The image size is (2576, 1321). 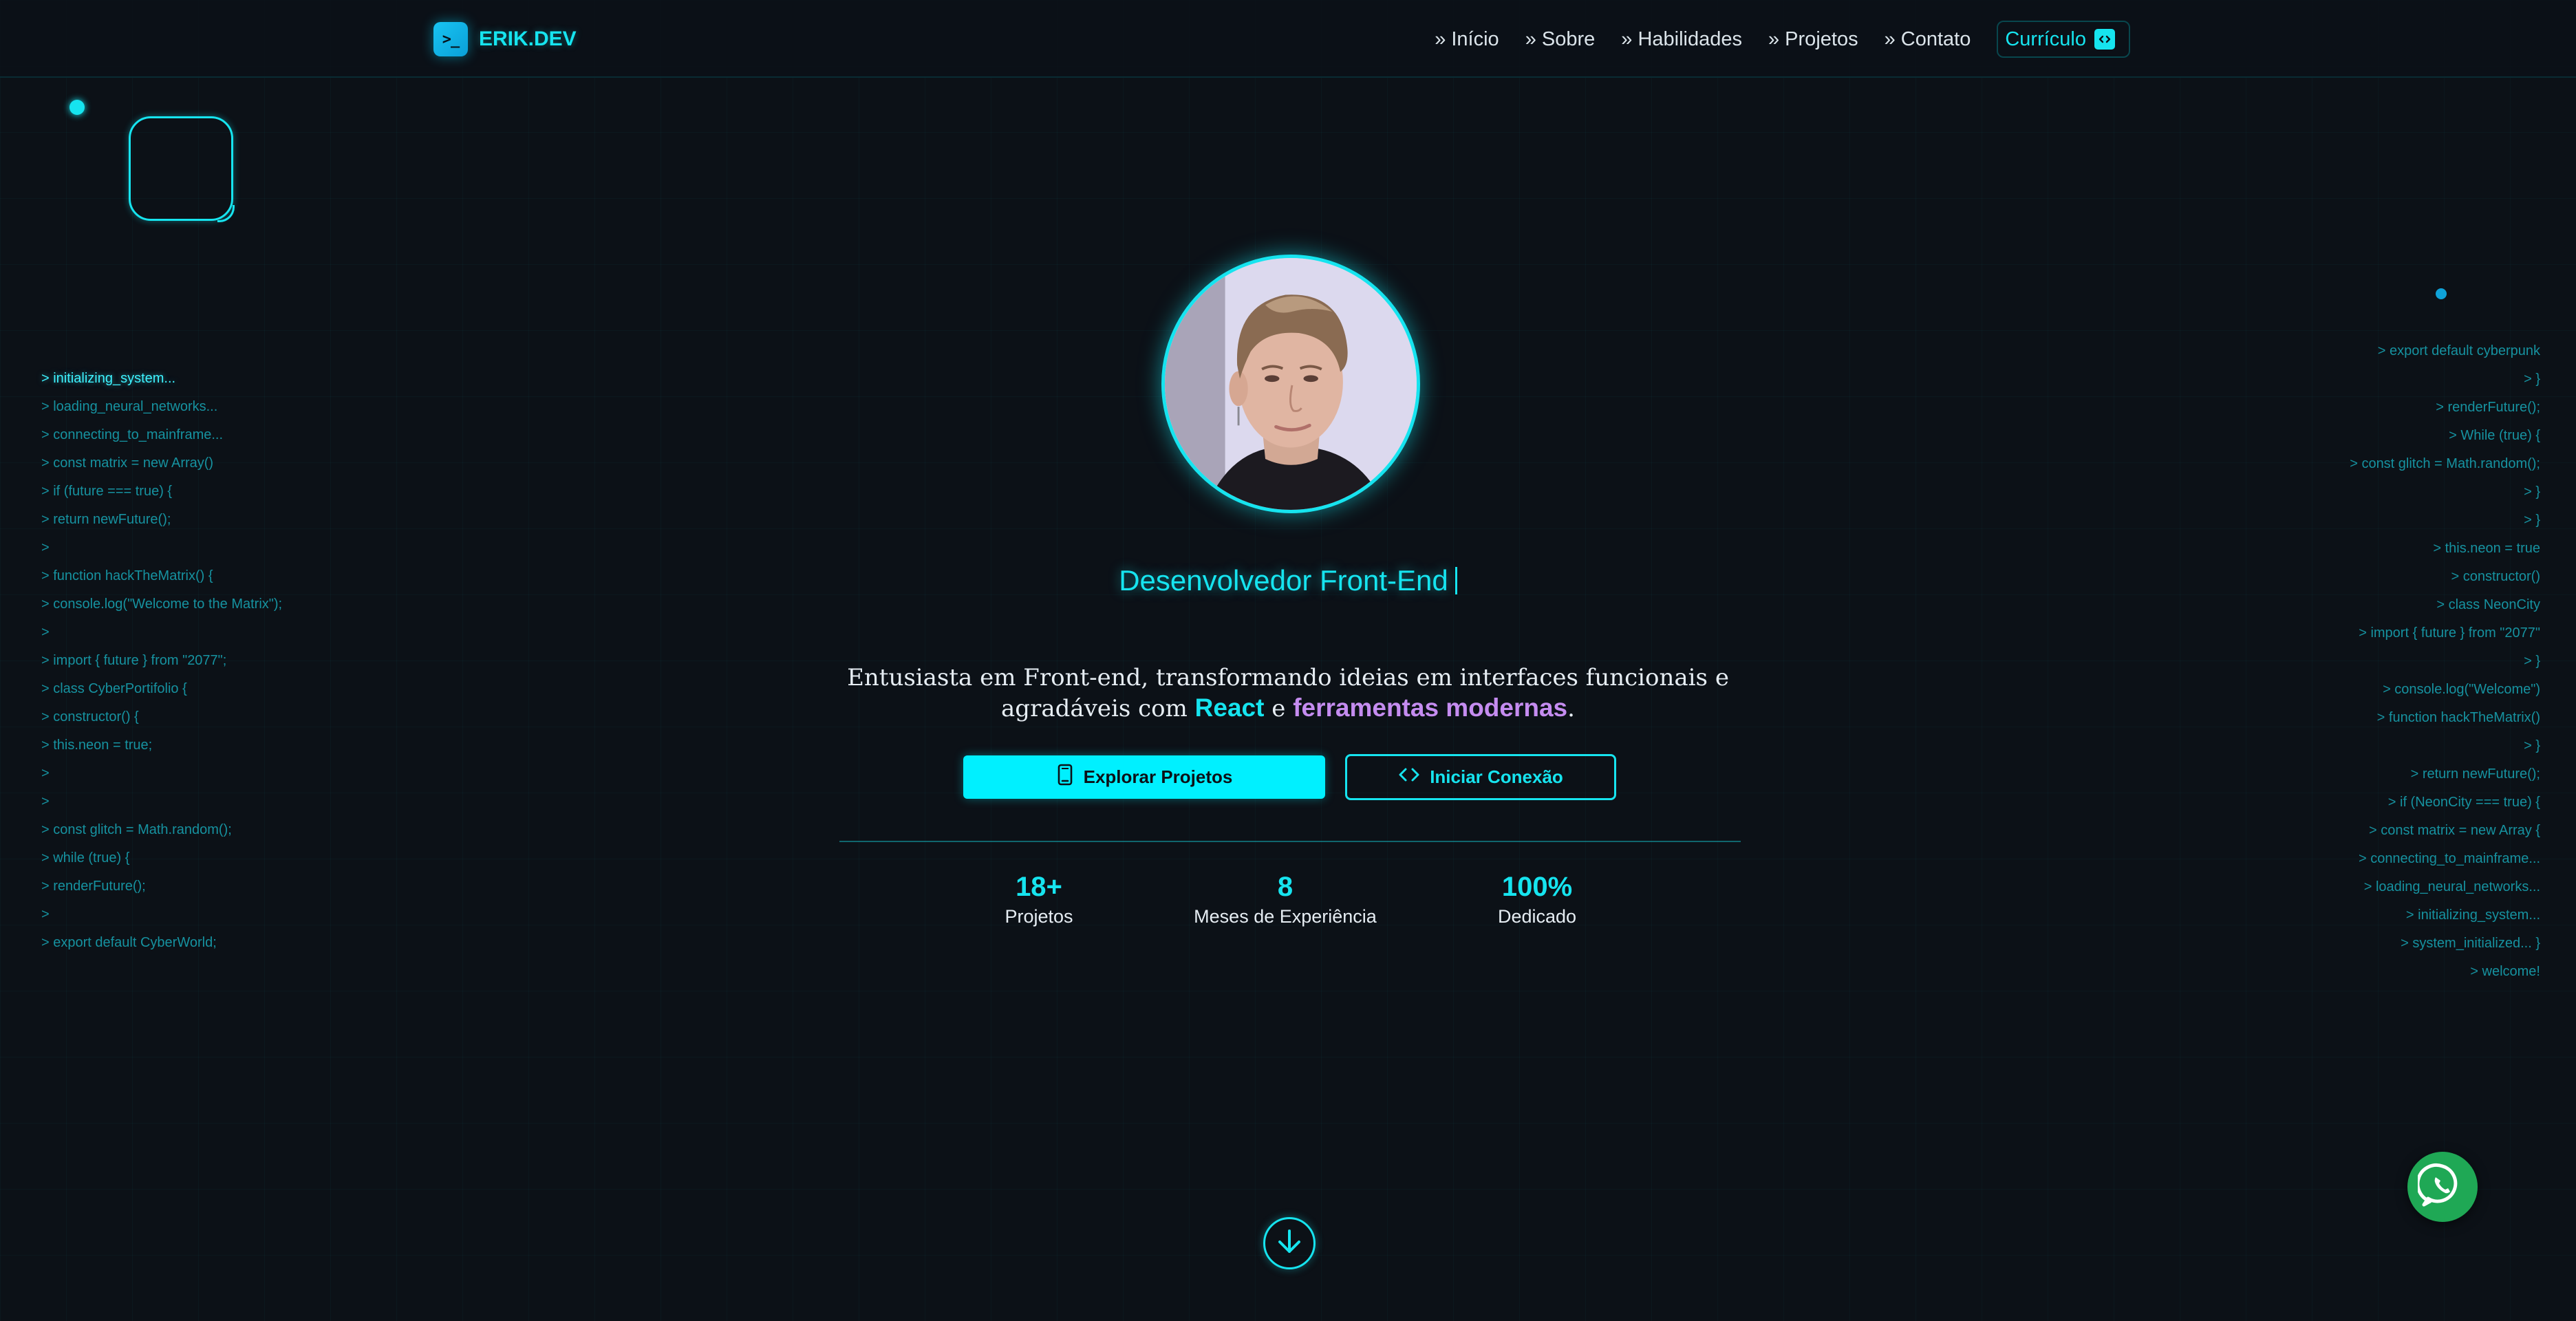 What do you see at coordinates (451, 39) in the screenshot?
I see `terminal-icon: >_` at bounding box center [451, 39].